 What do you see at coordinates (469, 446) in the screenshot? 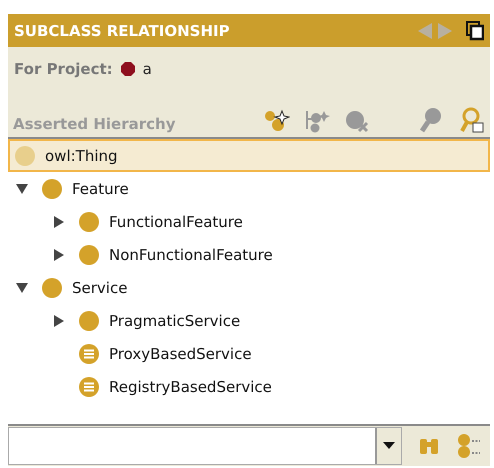
I see `class-list-icon` at bounding box center [469, 446].